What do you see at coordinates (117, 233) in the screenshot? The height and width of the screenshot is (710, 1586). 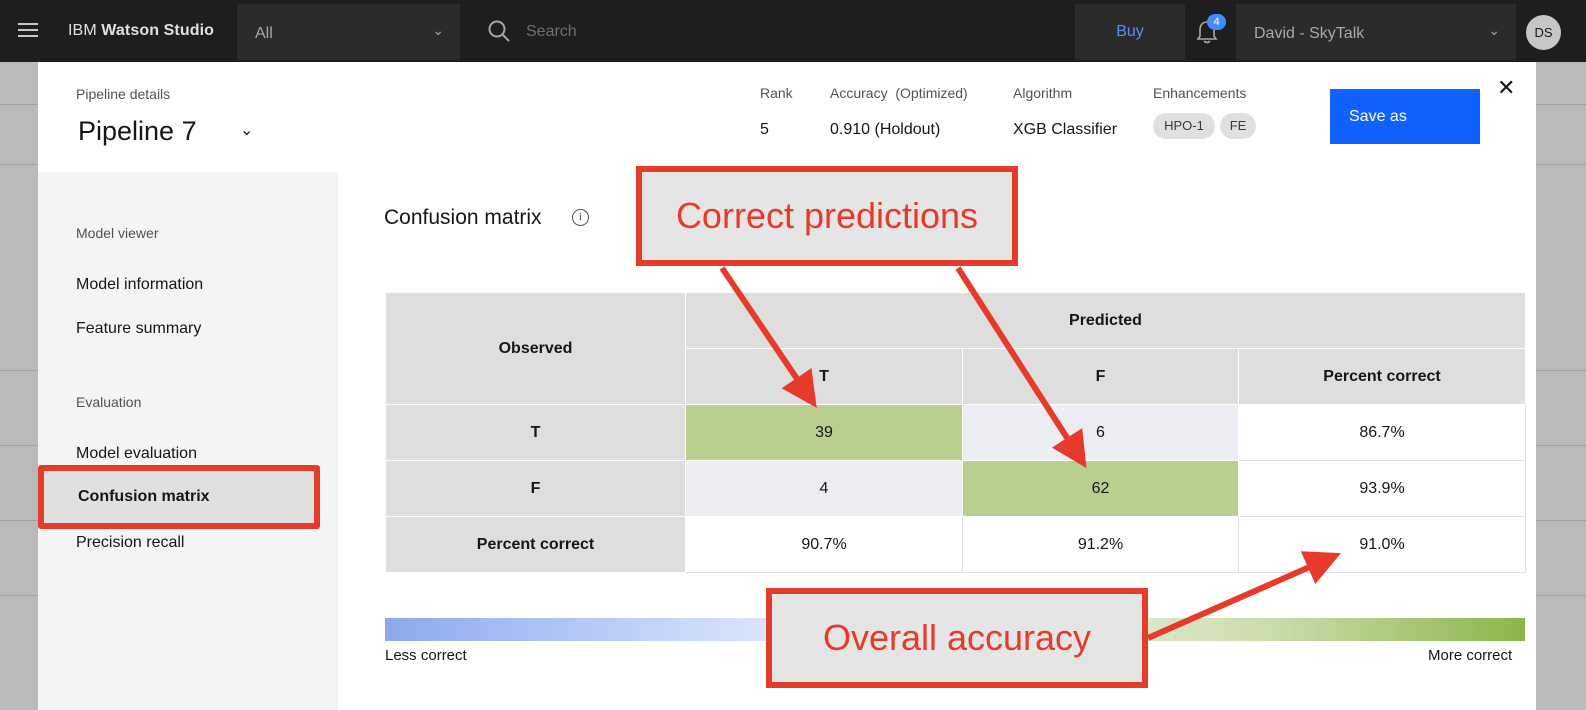 I see `sidebar-heading-model-viewer: Model viewer` at bounding box center [117, 233].